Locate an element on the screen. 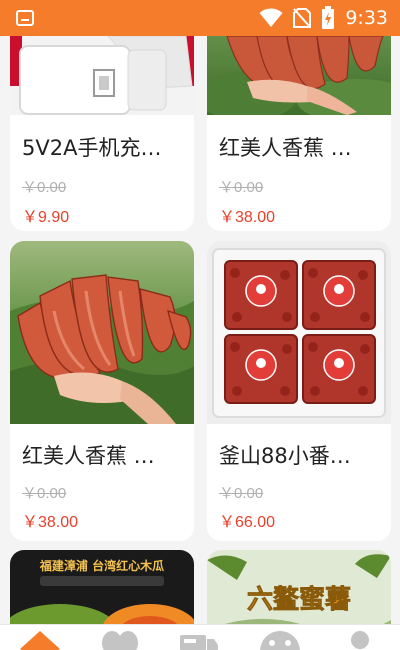 Image resolution: width=400 pixels, height=650 pixels. truck-icon is located at coordinates (199, 642).